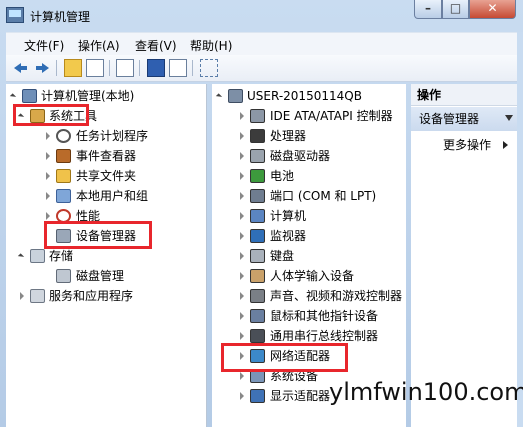  What do you see at coordinates (509, 118) in the screenshot?
I see `collapse-section-icon` at bounding box center [509, 118].